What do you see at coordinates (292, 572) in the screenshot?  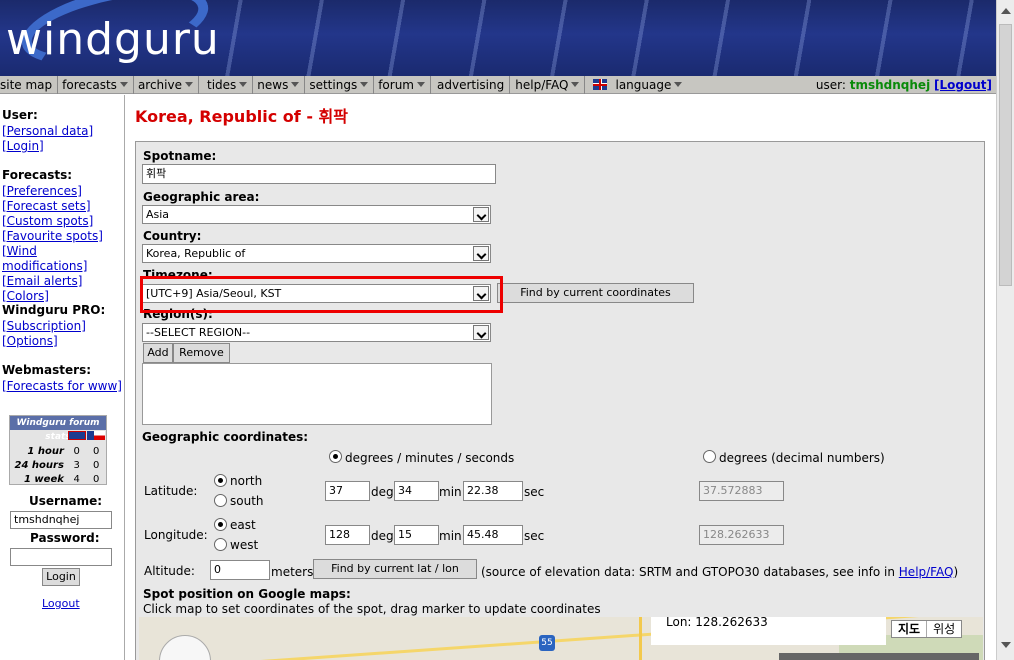 I see `meters-unit: meters` at bounding box center [292, 572].